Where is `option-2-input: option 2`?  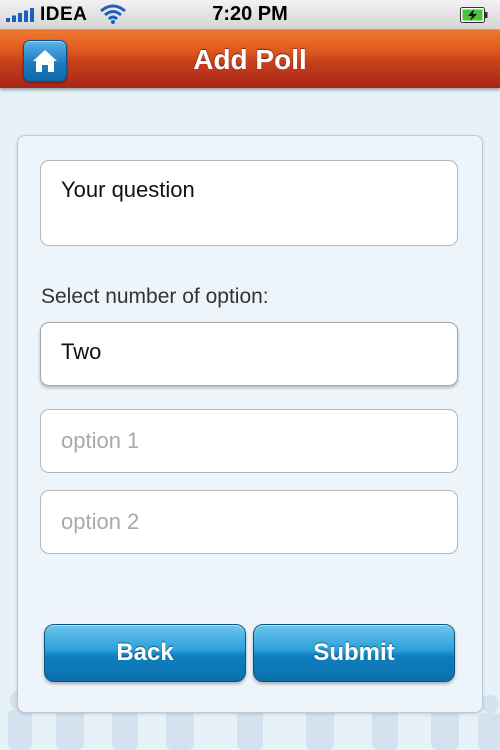 option-2-input: option 2 is located at coordinates (249, 522).